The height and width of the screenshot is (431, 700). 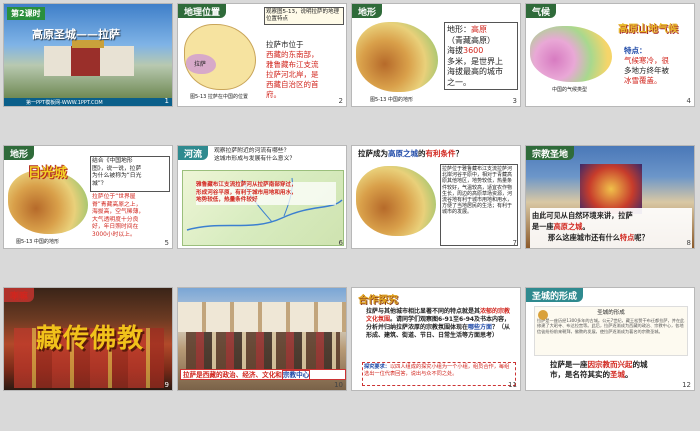 I want to click on text-line: 冰雪覆盖。, so click(x=643, y=80).